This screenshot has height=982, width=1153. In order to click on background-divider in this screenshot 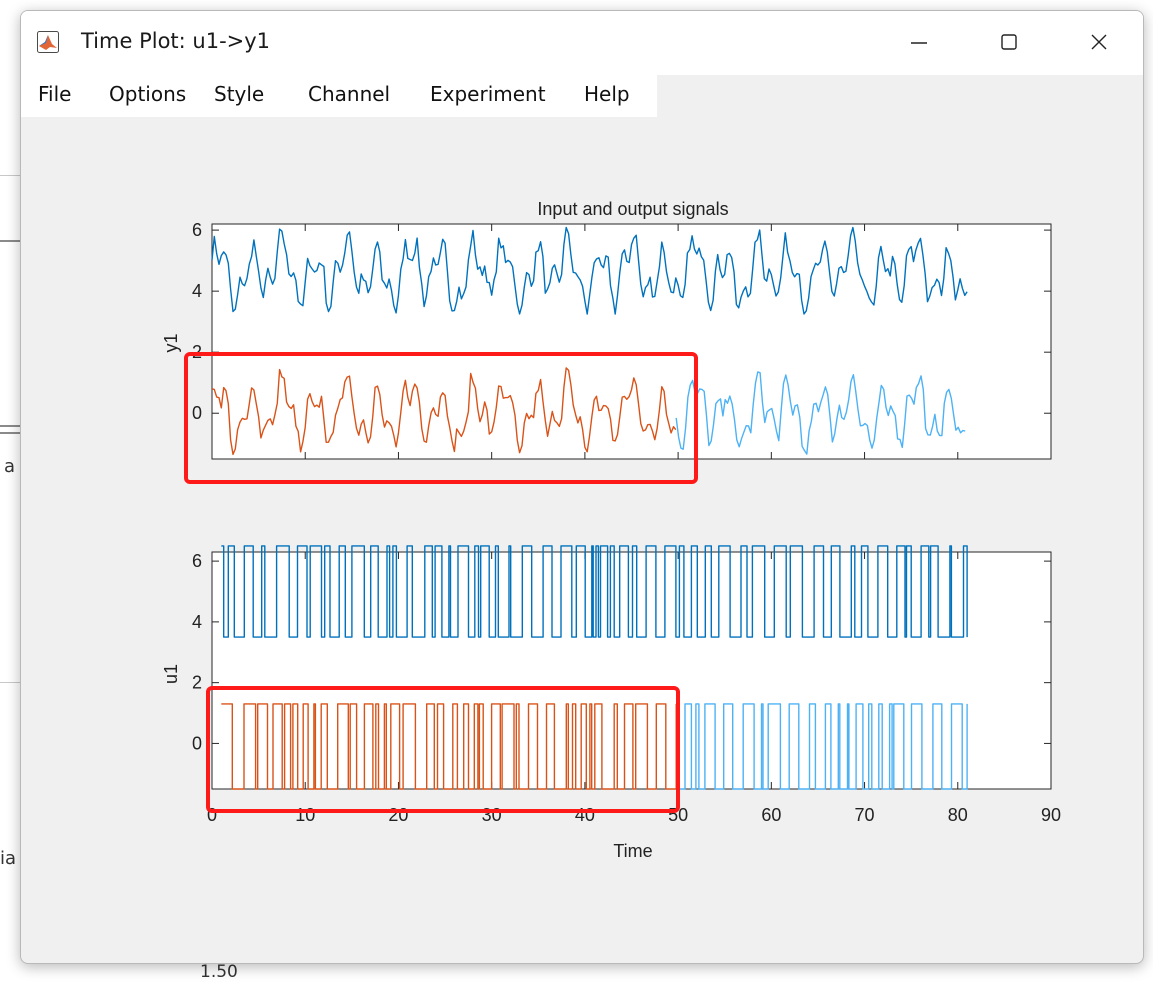, I will do `click(11, 175)`.